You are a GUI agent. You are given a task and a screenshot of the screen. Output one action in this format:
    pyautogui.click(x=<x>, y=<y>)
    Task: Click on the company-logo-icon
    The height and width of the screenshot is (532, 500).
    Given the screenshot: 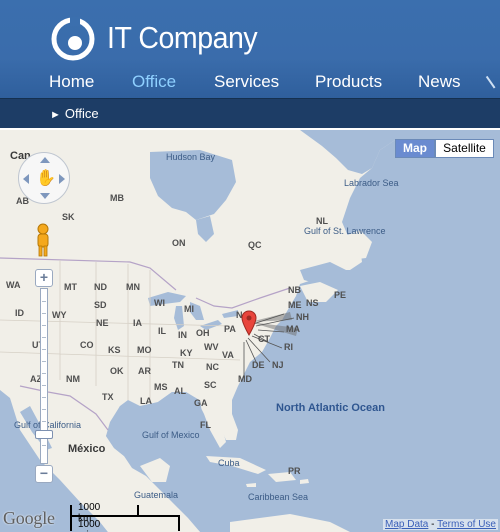 What is the action you would take?
    pyautogui.click(x=73, y=39)
    